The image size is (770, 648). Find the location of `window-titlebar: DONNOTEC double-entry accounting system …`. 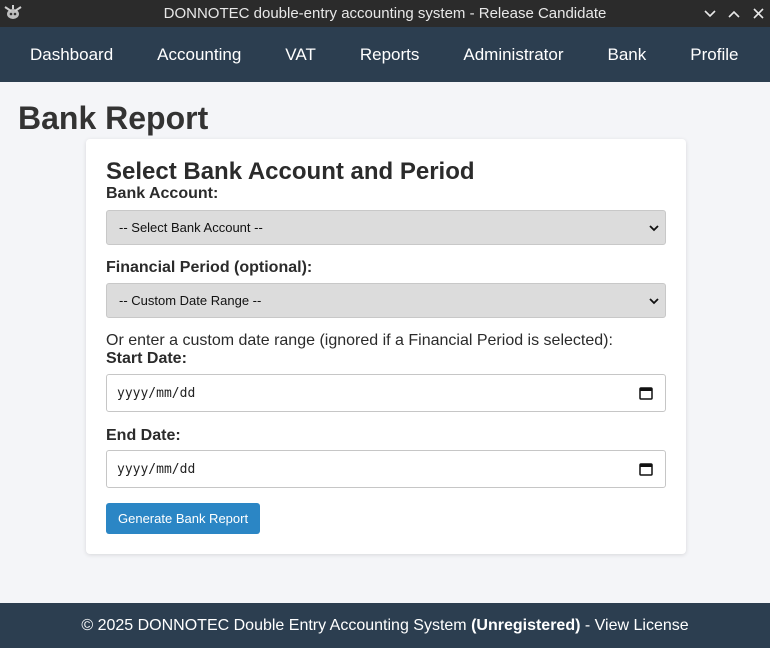

window-titlebar: DONNOTEC double-entry accounting system … is located at coordinates (385, 13).